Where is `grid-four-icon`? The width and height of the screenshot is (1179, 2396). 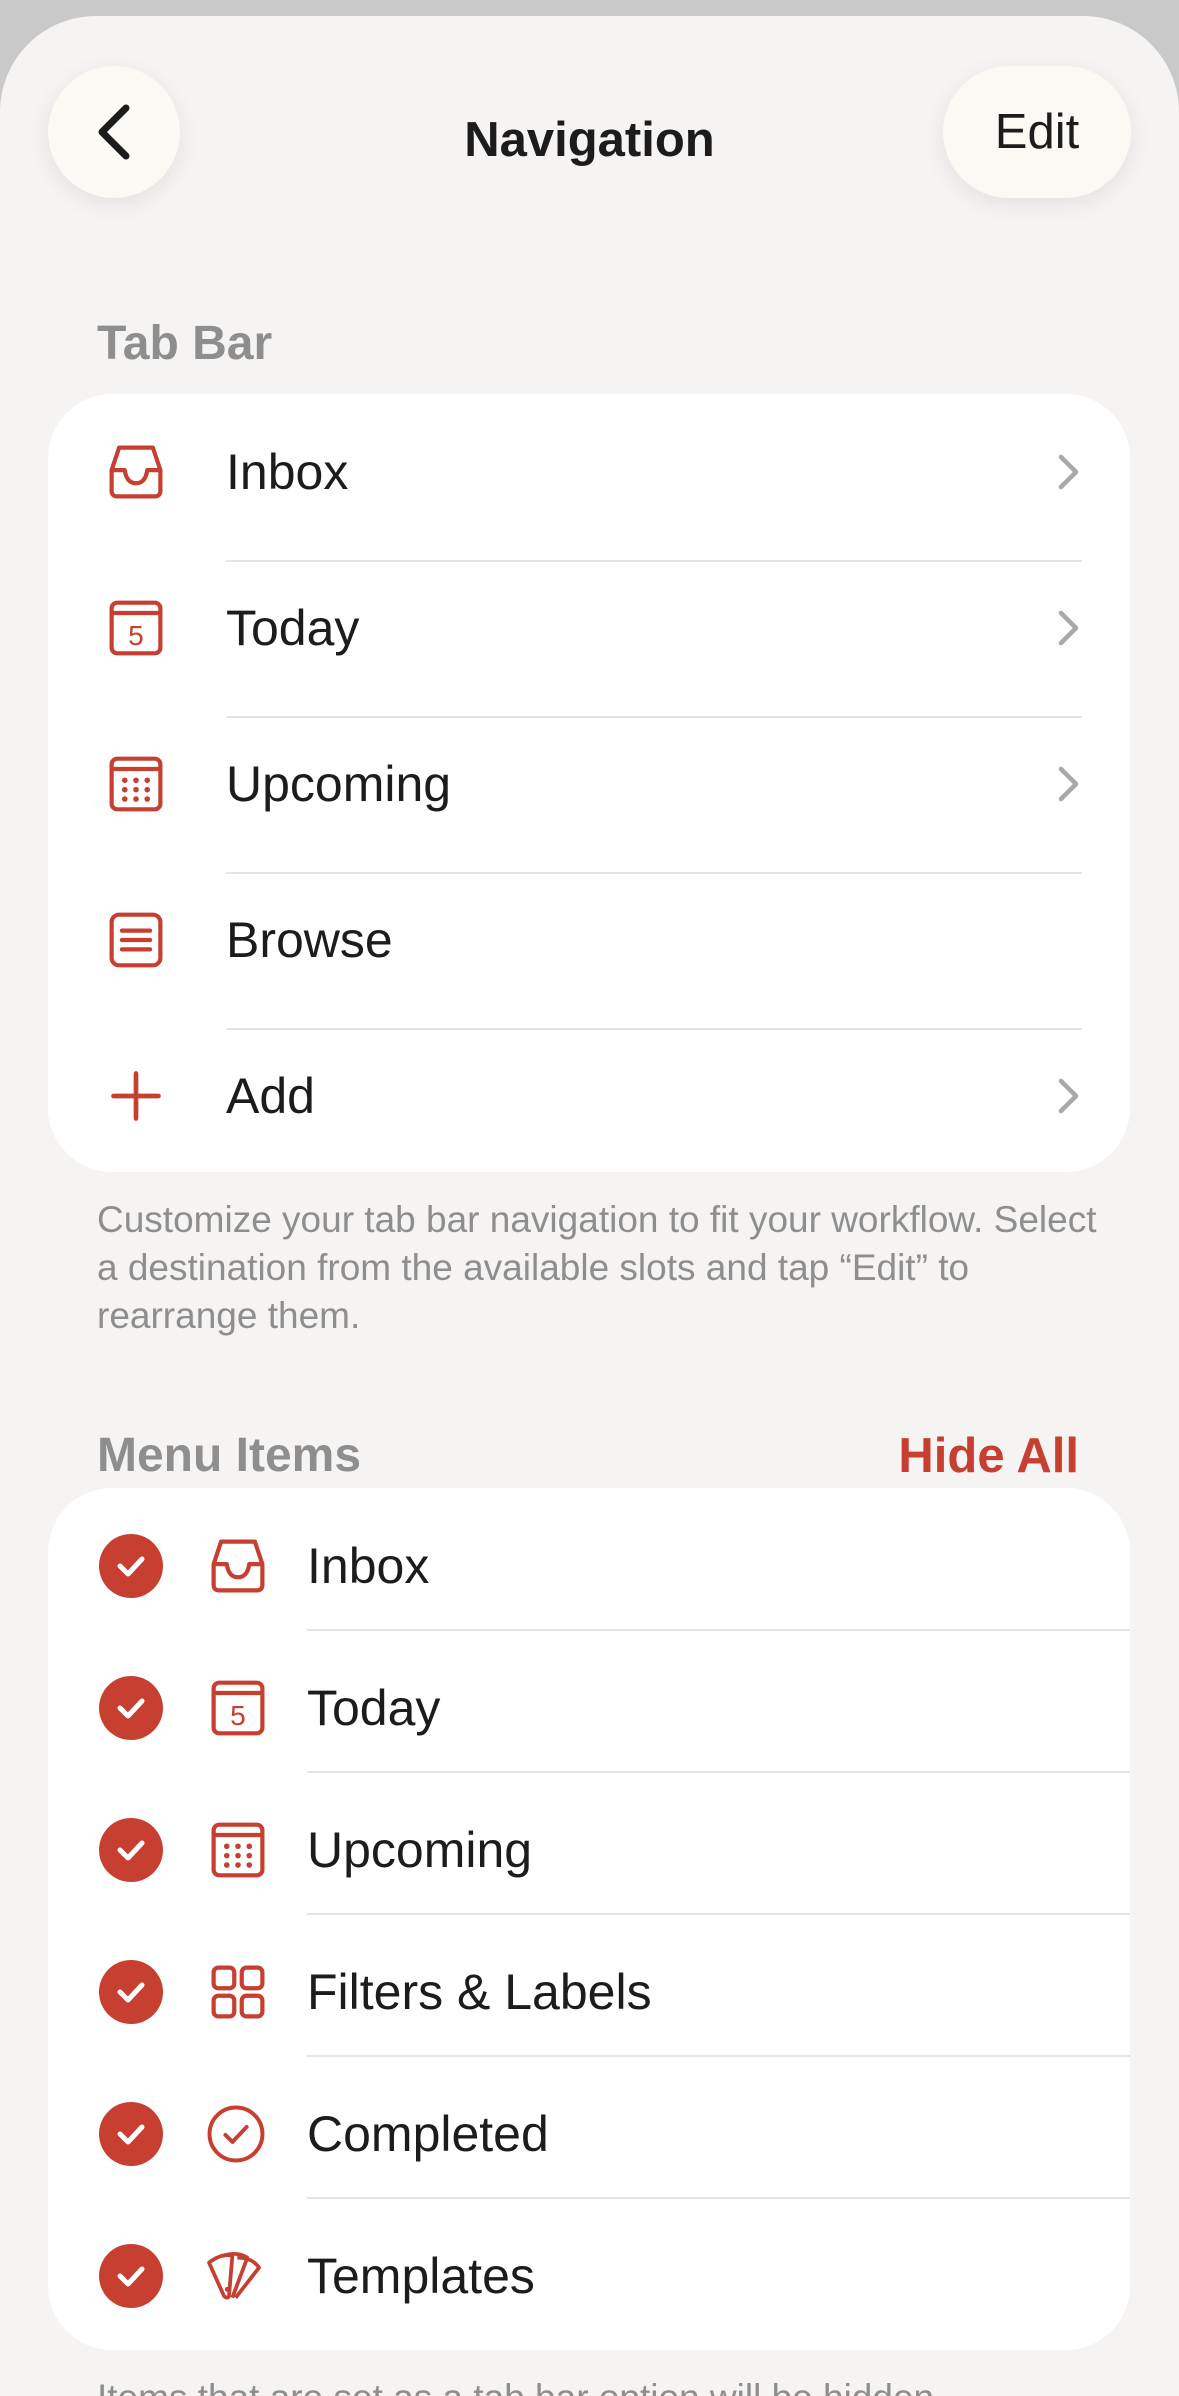 grid-four-icon is located at coordinates (238, 1992).